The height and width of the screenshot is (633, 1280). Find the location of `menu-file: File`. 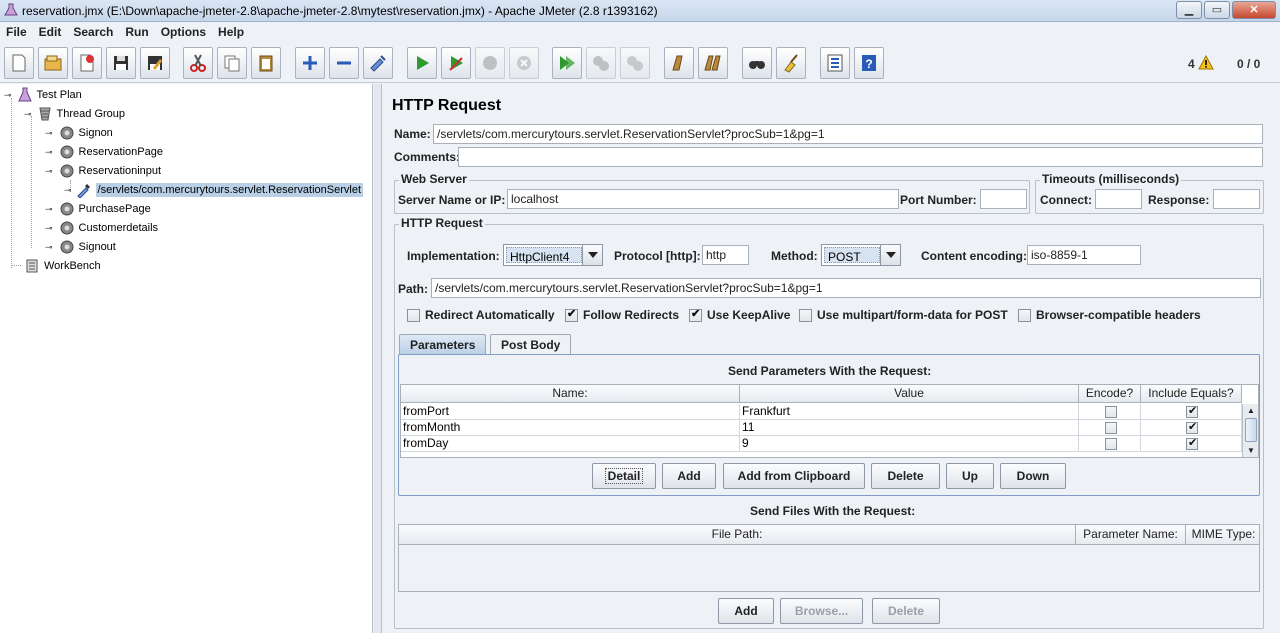

menu-file: File is located at coordinates (16, 32).